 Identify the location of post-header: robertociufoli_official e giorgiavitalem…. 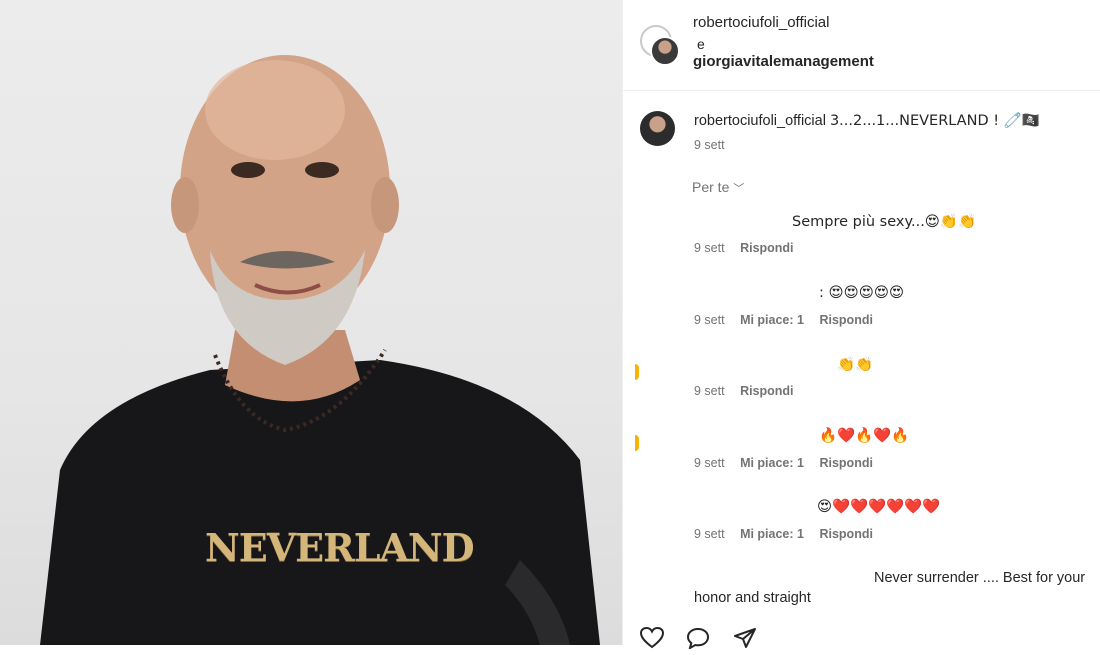
(861, 45).